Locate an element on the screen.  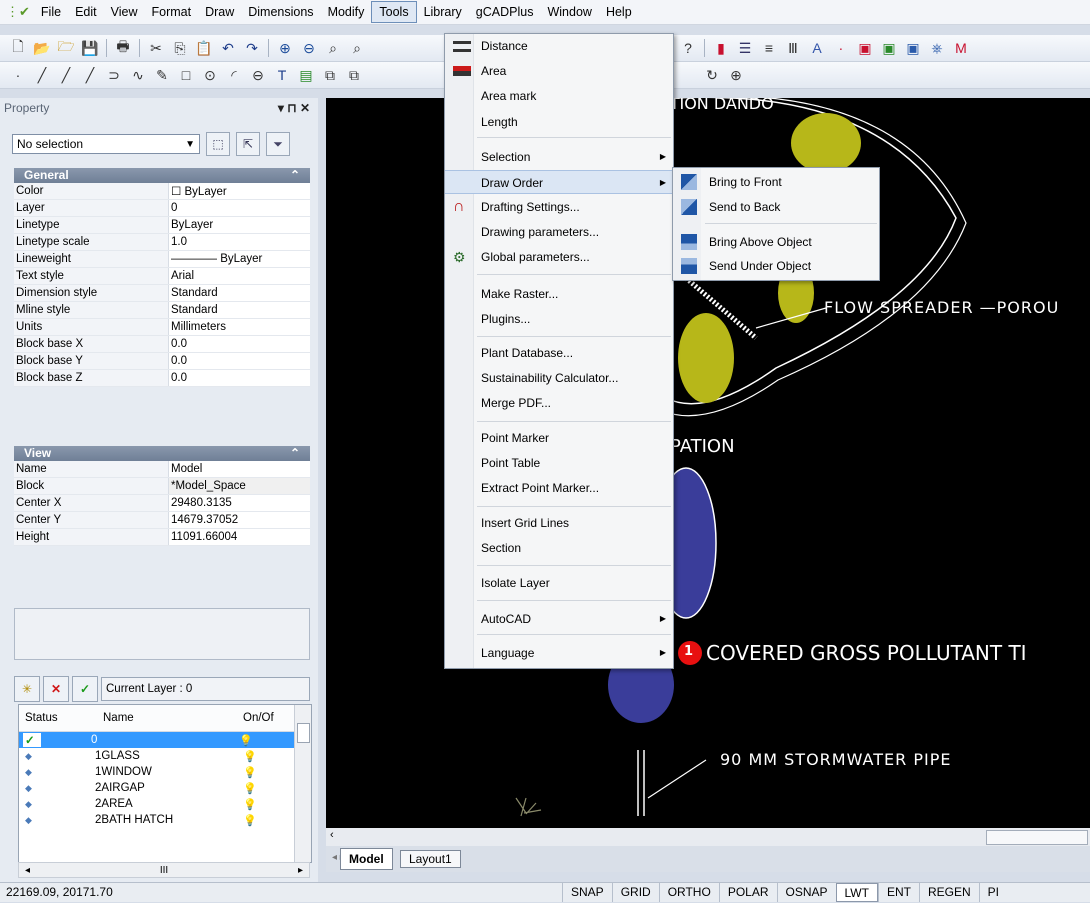
zoom-extents-icon: ⌕ is located at coordinates (357, 48).